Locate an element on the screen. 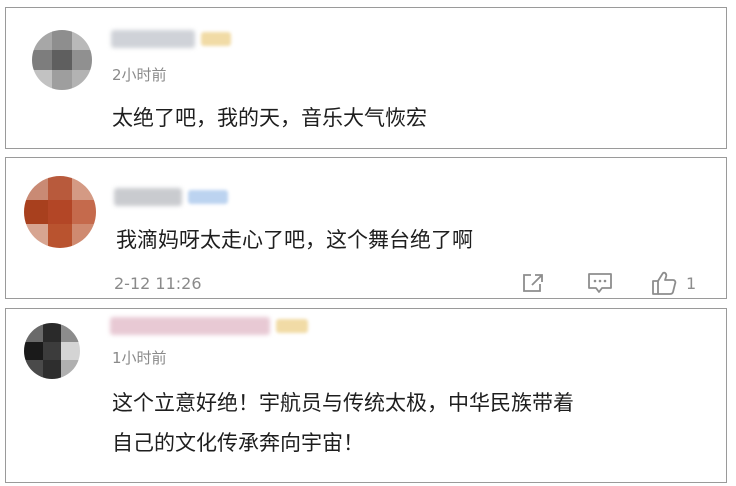 The width and height of the screenshot is (736, 486). comment-text: 我滴妈呀太走心了吧，这个舞台绝了啊 is located at coordinates (294, 240).